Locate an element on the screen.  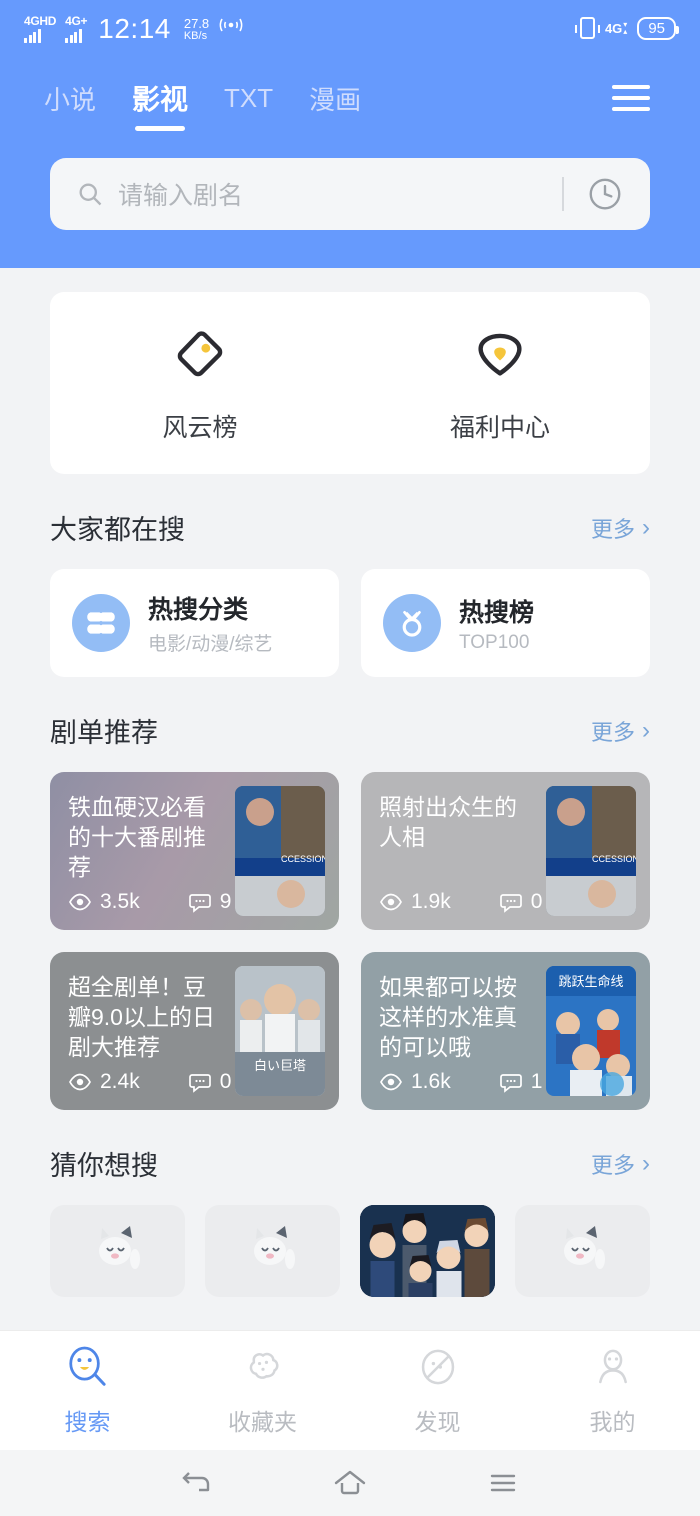
history-clock-icon is located at coordinates (605, 194).